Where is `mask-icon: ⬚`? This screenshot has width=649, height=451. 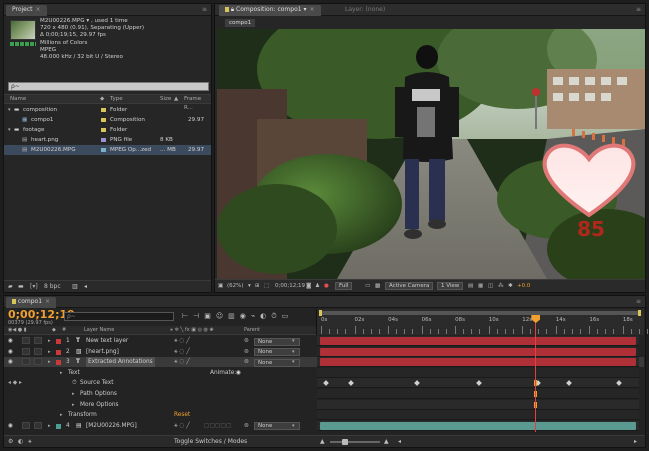 mask-icon: ⬚ is located at coordinates (266, 286).